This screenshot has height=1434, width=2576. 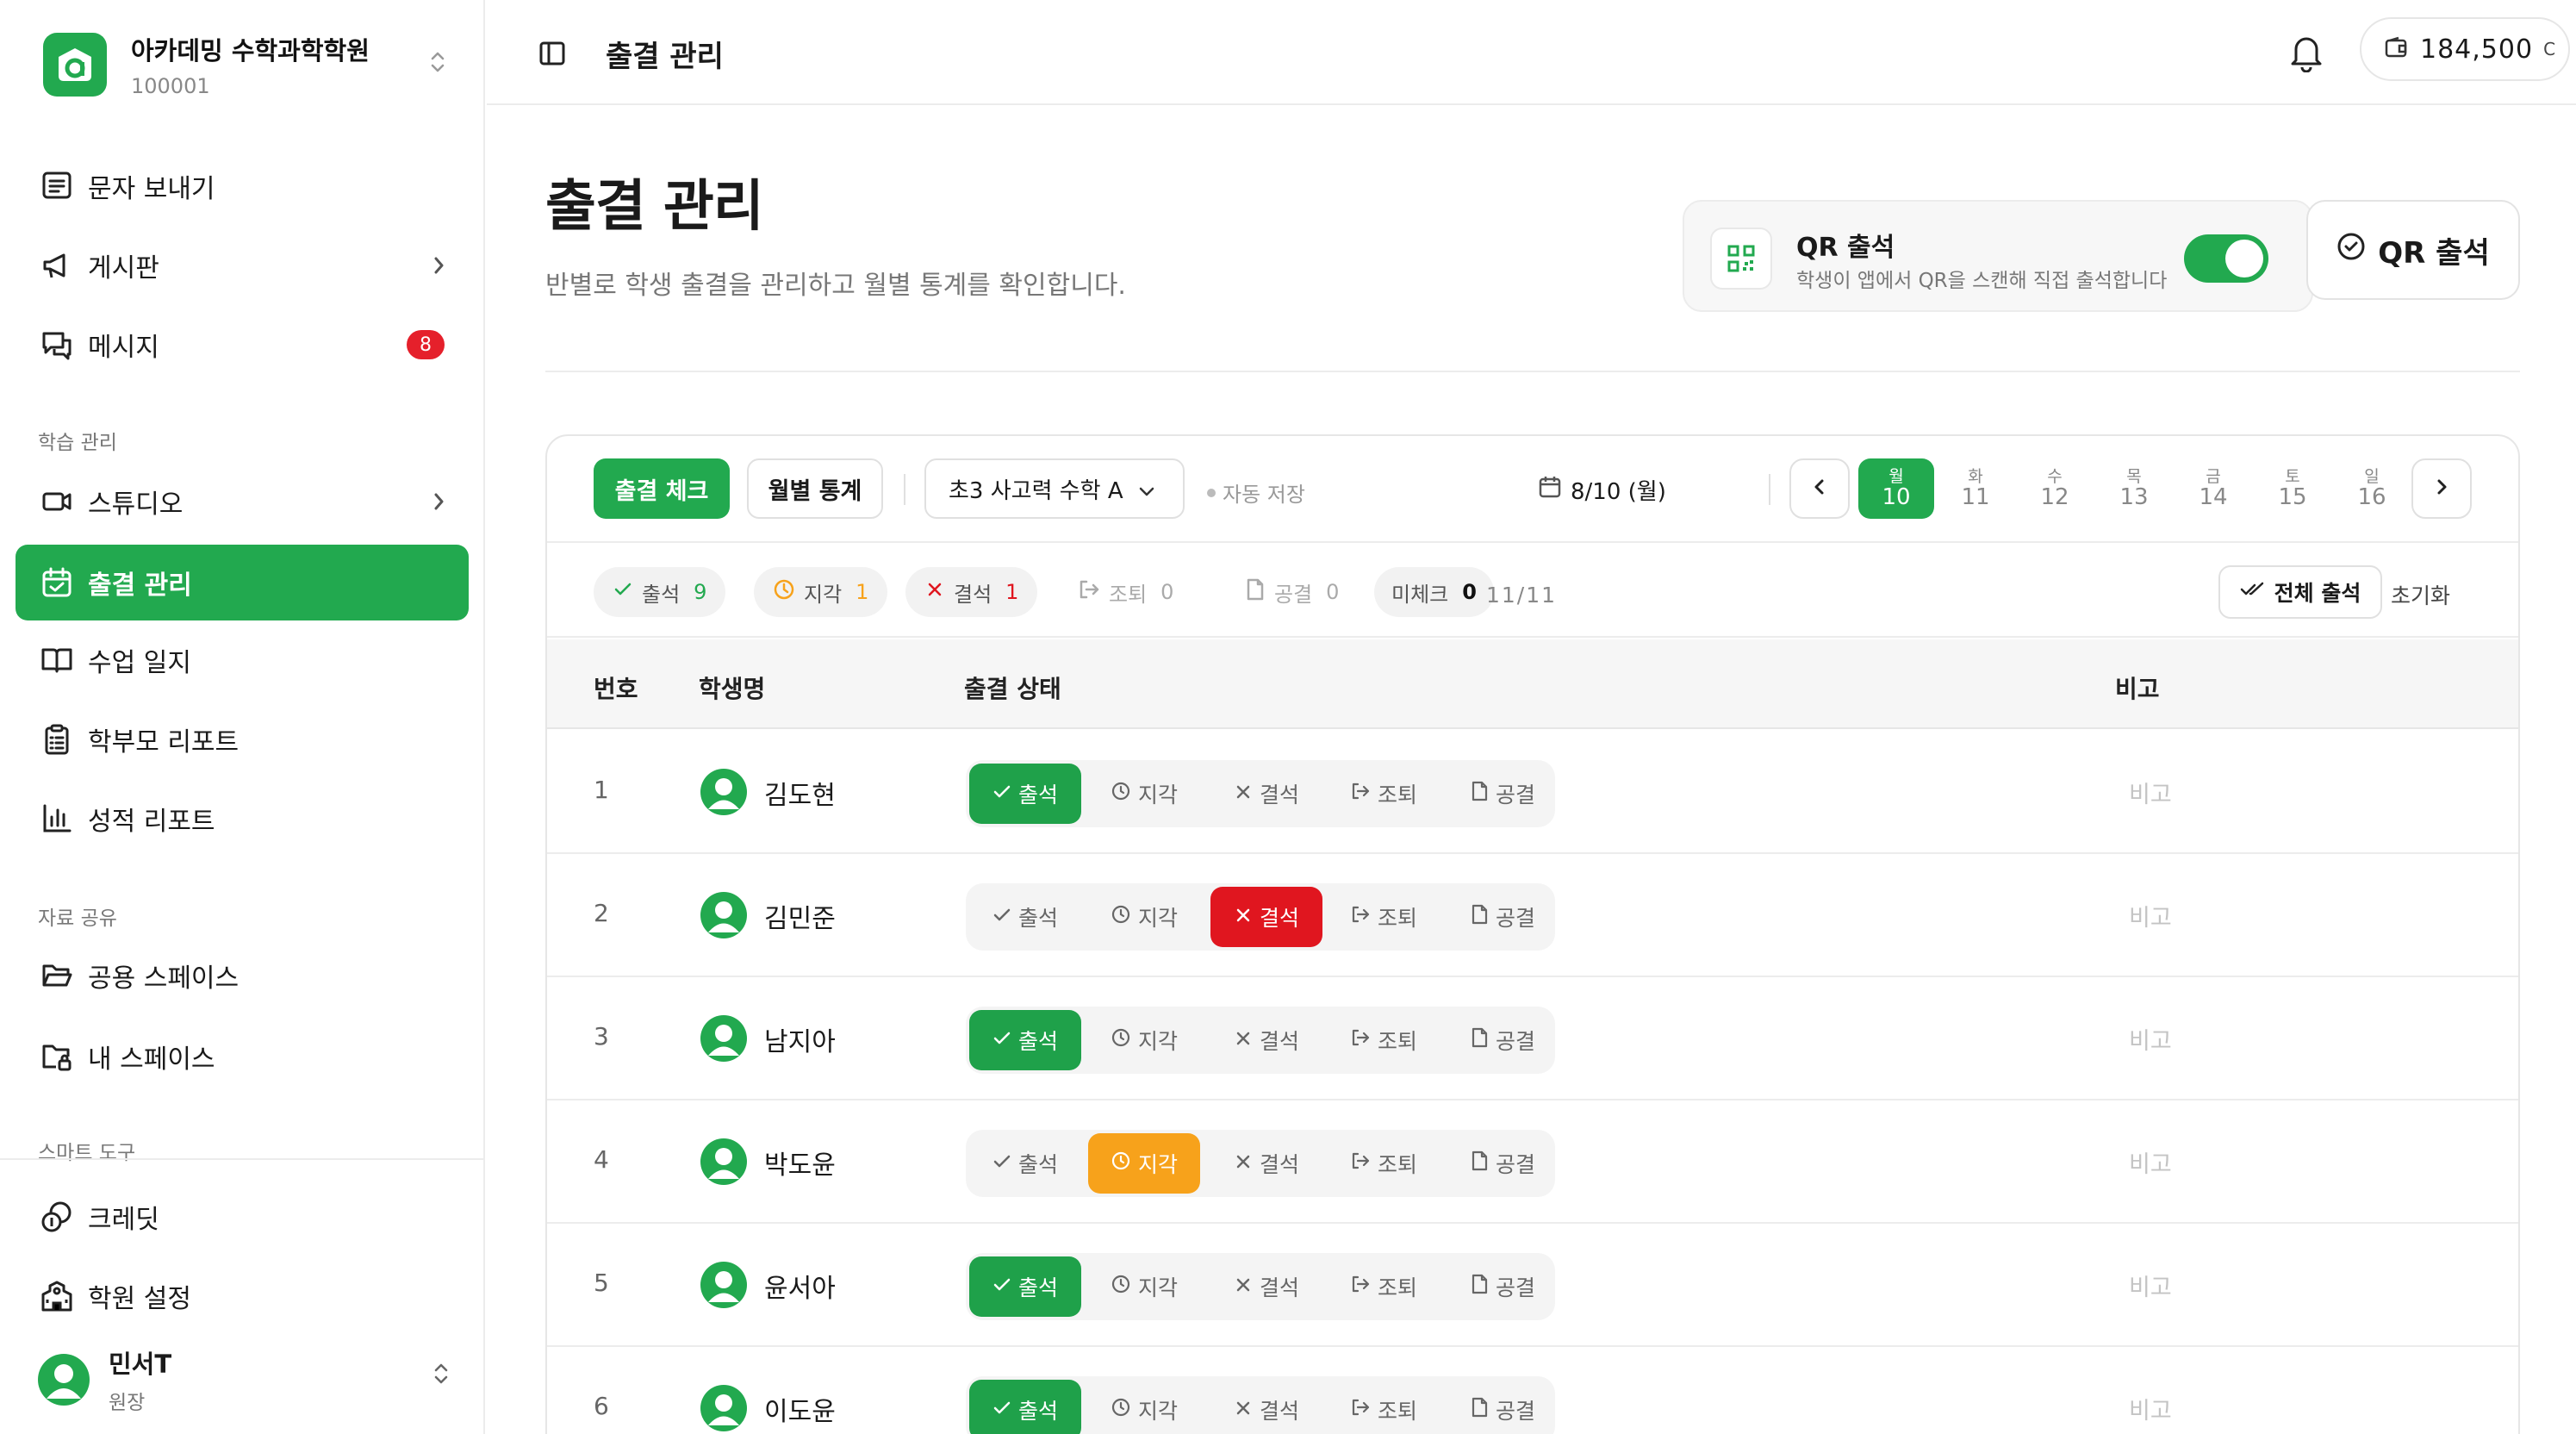 I want to click on next-week-button, so click(x=2442, y=488).